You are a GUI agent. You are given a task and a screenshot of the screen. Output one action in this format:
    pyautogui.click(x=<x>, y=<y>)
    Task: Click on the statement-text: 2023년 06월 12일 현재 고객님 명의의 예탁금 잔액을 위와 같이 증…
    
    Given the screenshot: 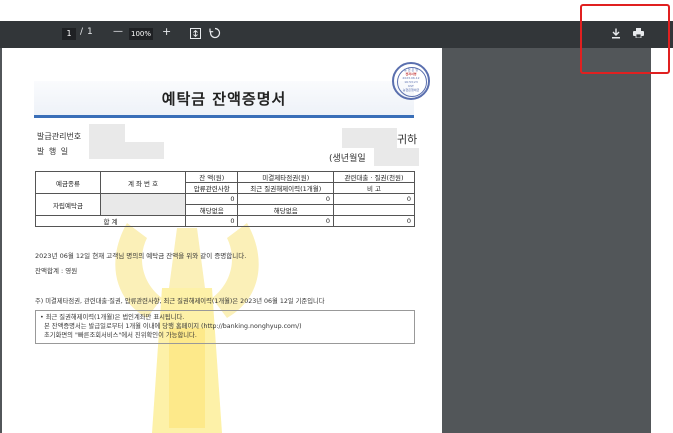 What is the action you would take?
    pyautogui.click(x=141, y=256)
    